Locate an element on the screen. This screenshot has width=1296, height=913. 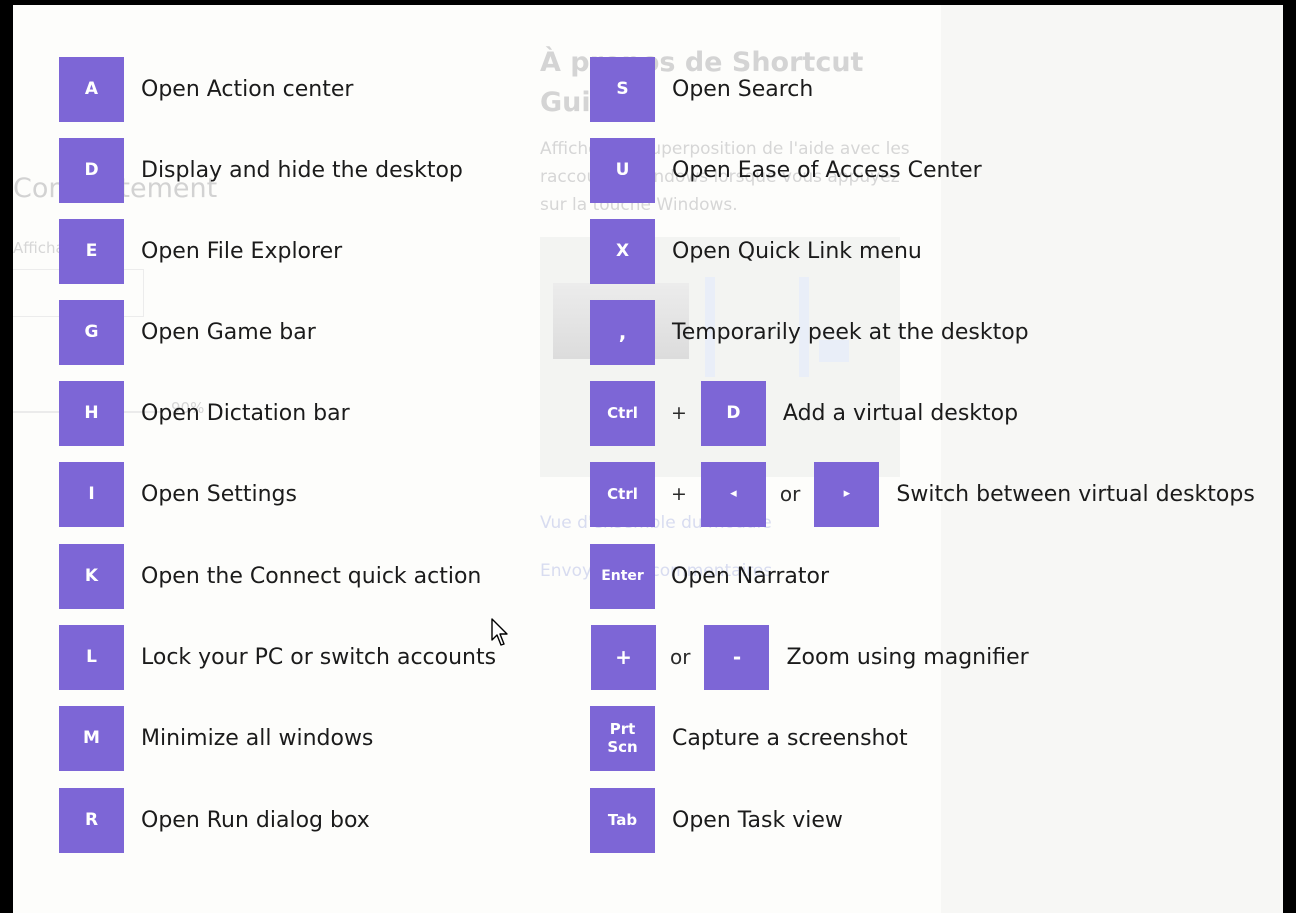
shortcut-description: Lock your PC or switch accounts is located at coordinates (319, 657).